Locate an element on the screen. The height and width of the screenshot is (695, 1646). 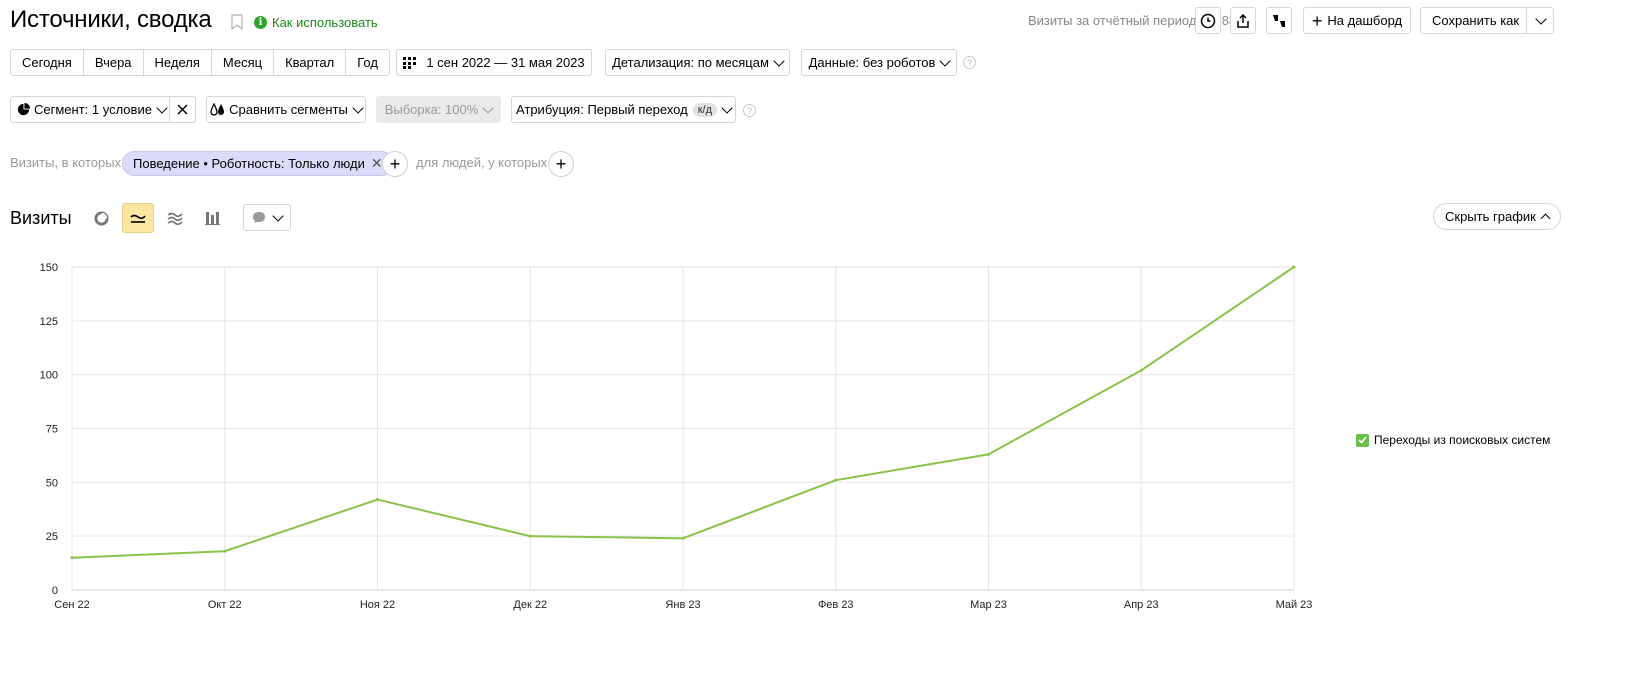
detail-dropdown: Детализация: по месяцам is located at coordinates (697, 62).